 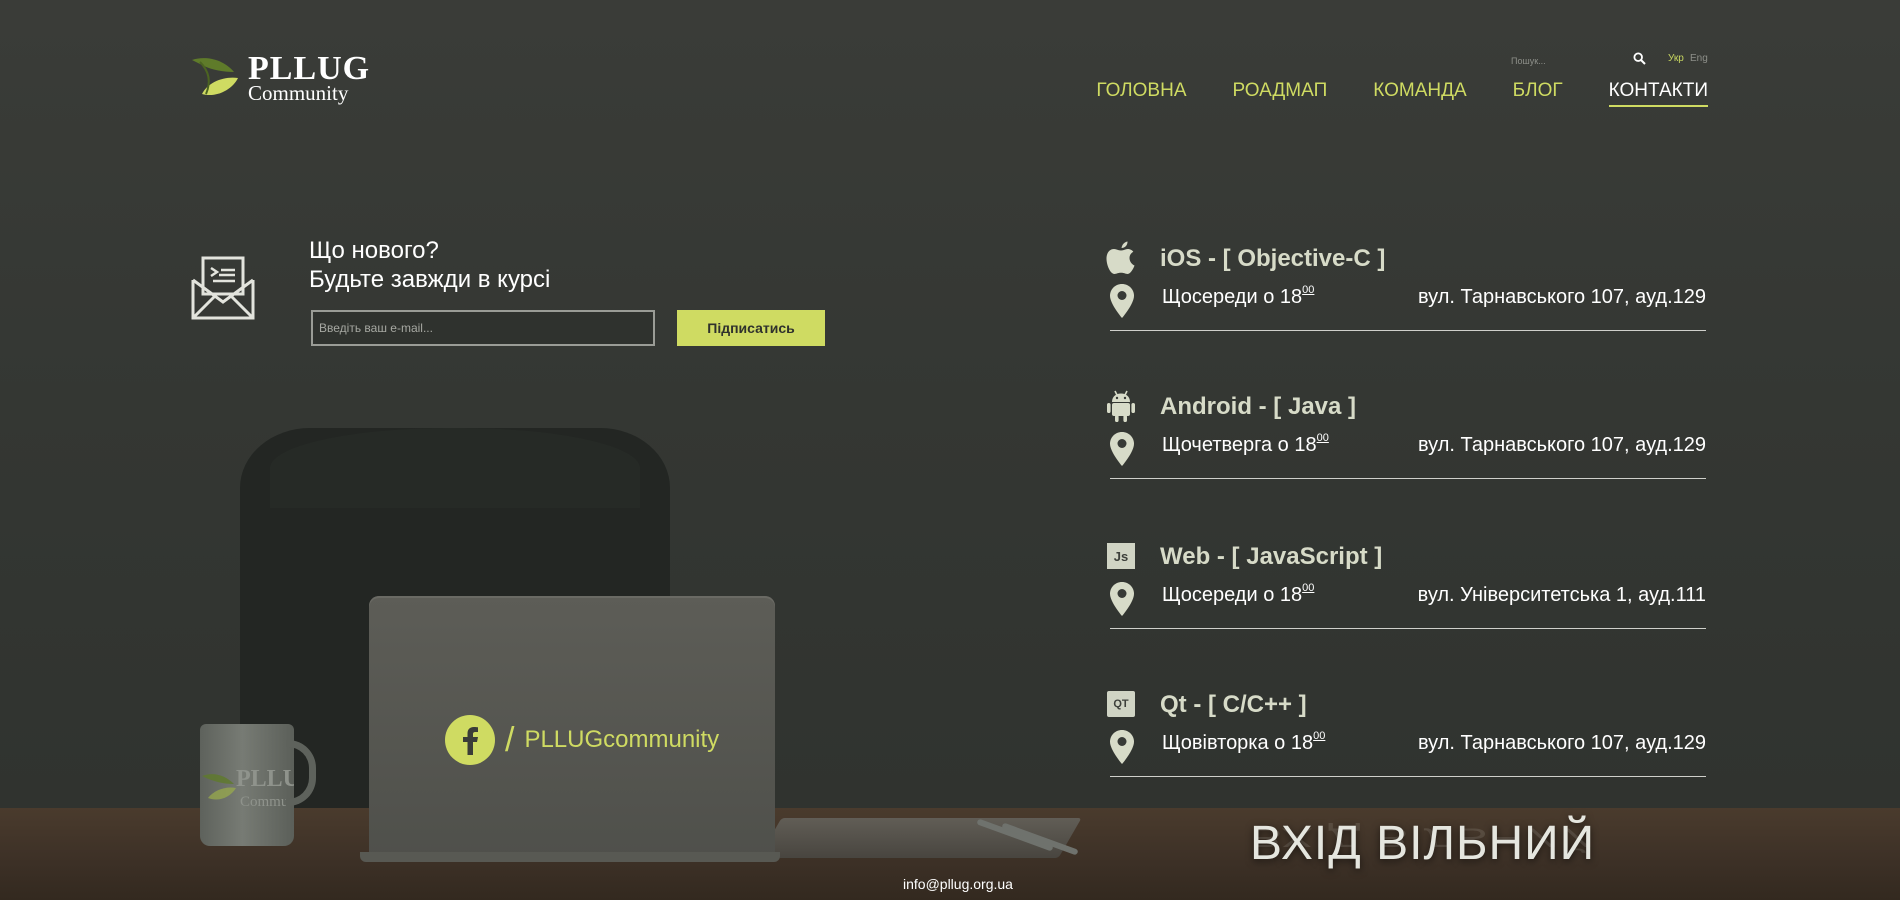 What do you see at coordinates (1121, 406) in the screenshot?
I see `android-icon` at bounding box center [1121, 406].